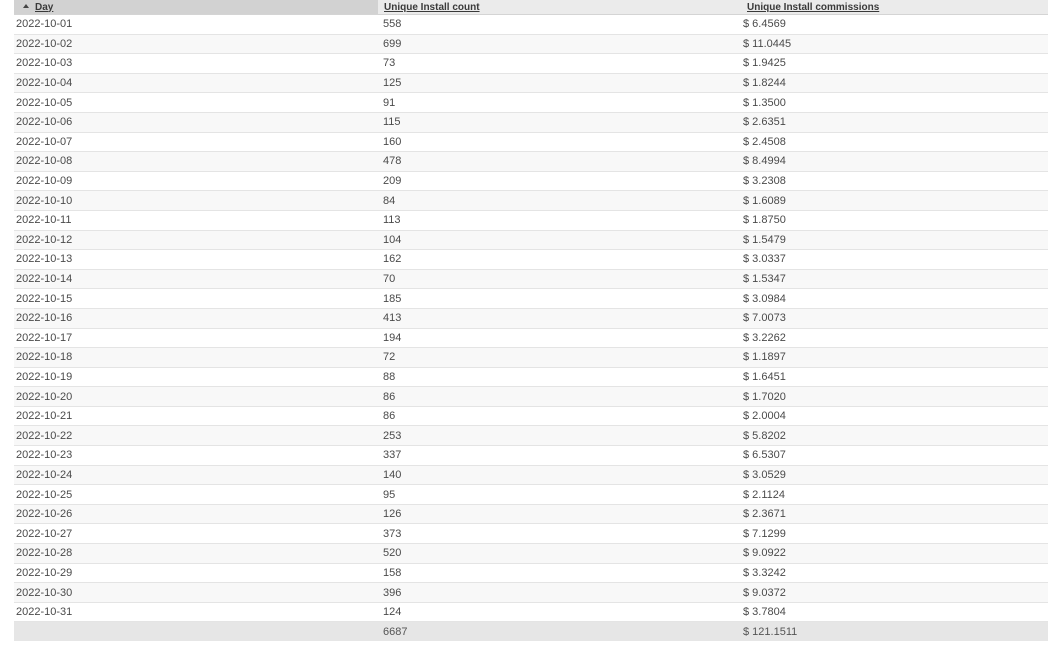 The width and height of the screenshot is (1048, 655). Describe the element at coordinates (559, 455) in the screenshot. I see `row-count-cell: 337` at that location.